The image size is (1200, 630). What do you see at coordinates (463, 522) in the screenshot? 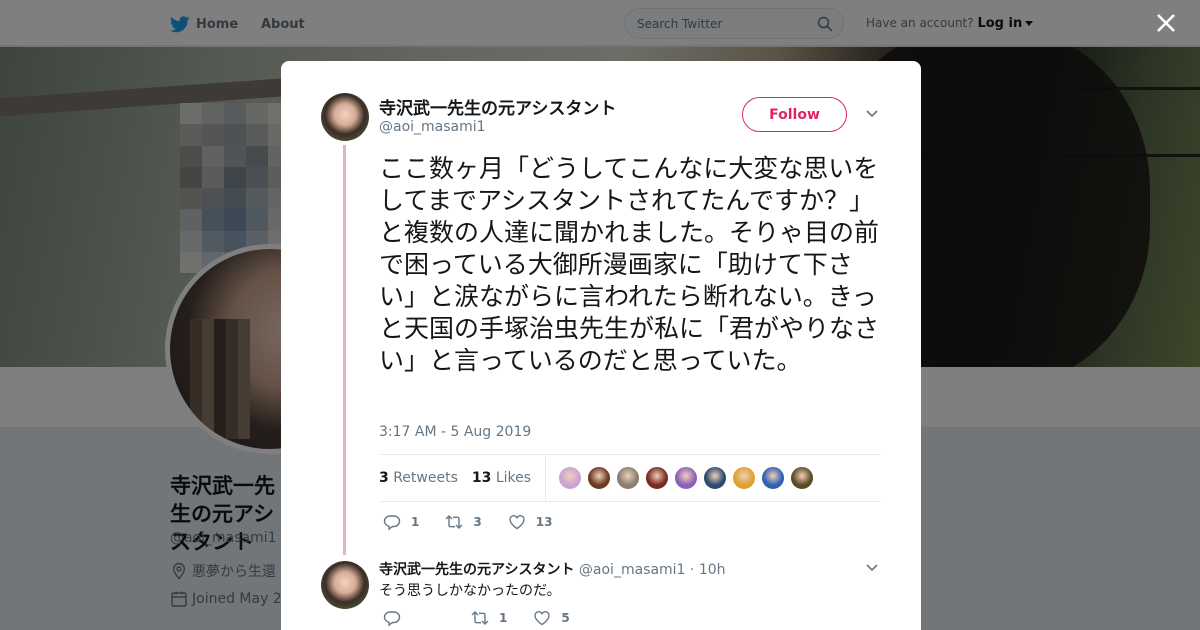
I see `retweet-button: 3` at bounding box center [463, 522].